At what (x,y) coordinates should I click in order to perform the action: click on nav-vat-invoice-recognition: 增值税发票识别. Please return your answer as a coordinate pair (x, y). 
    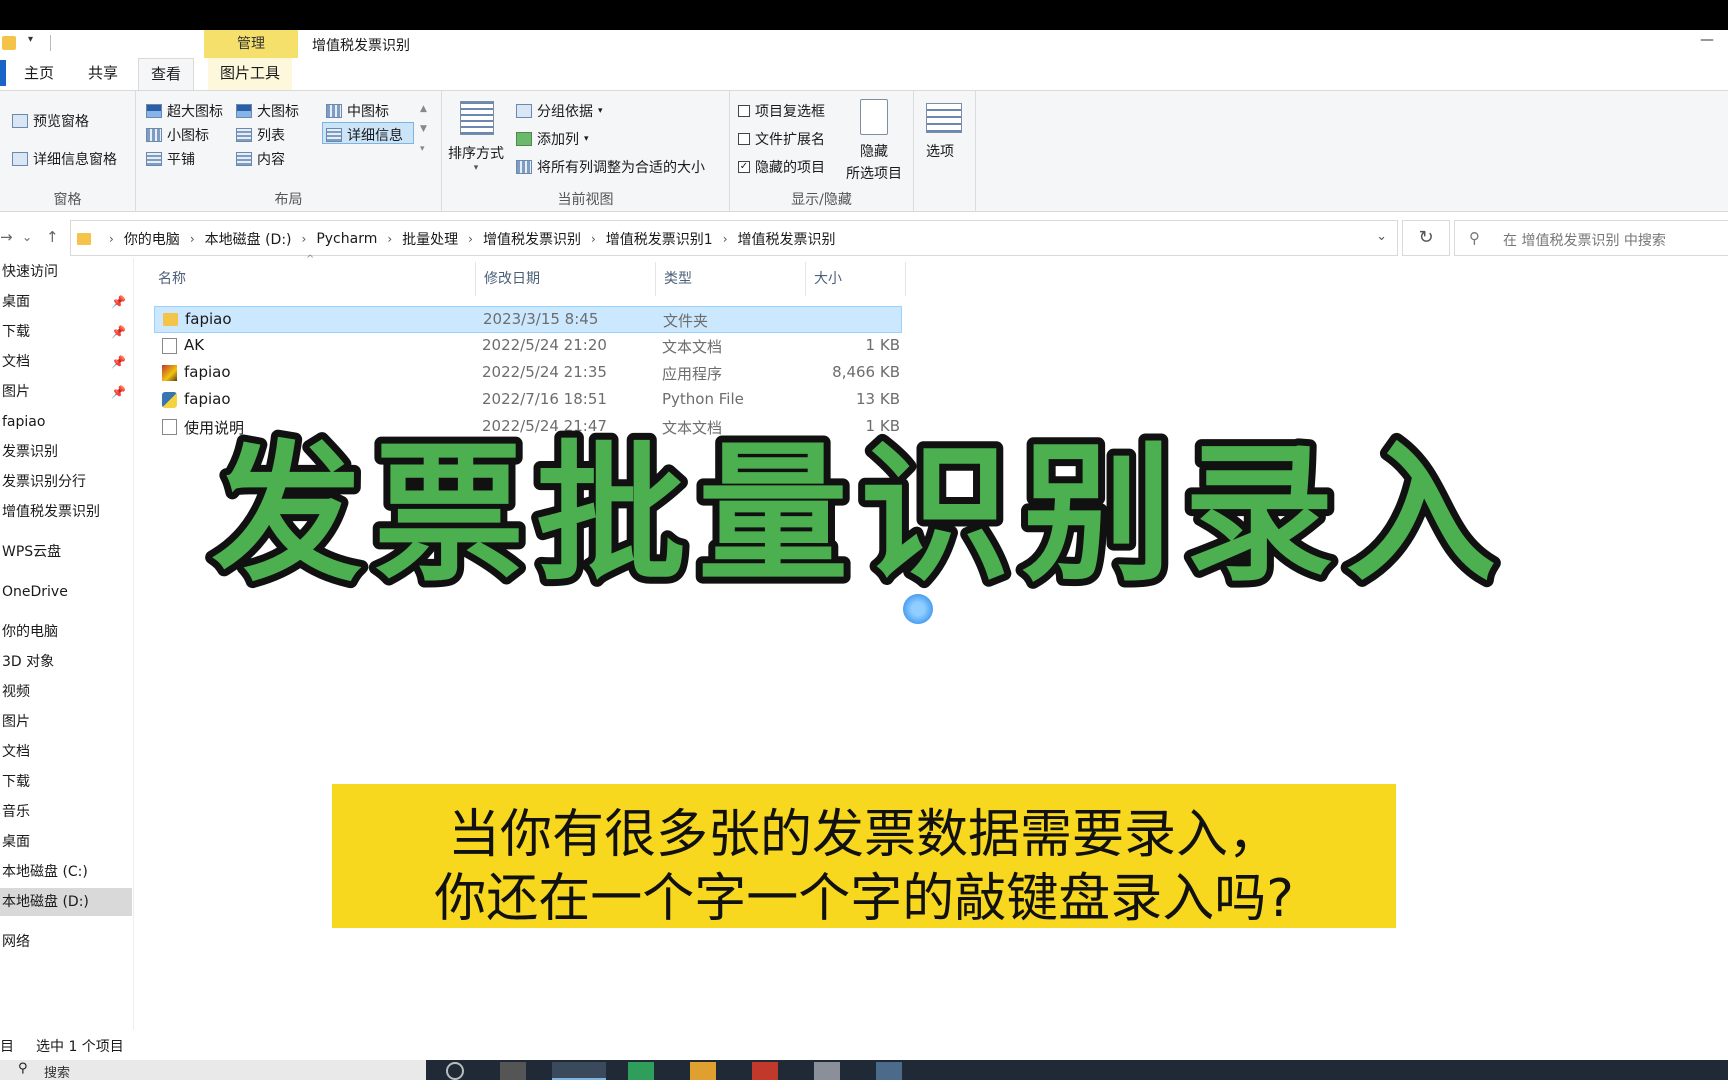
    Looking at the image, I should click on (66, 512).